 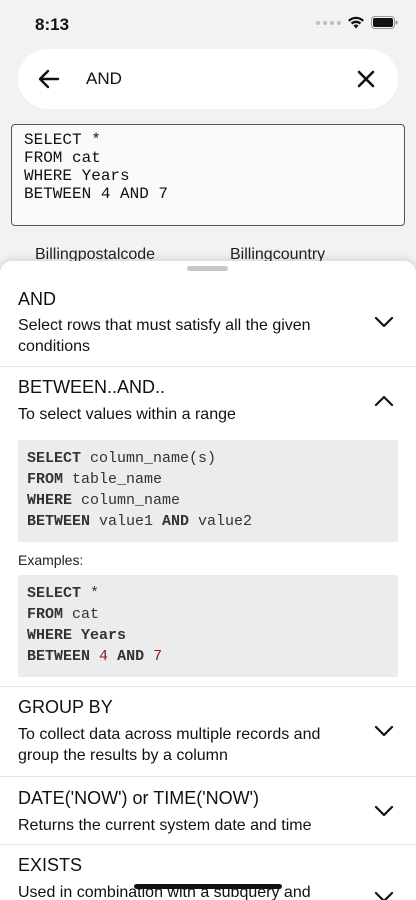 What do you see at coordinates (158, 656) in the screenshot?
I see `code-number: 7` at bounding box center [158, 656].